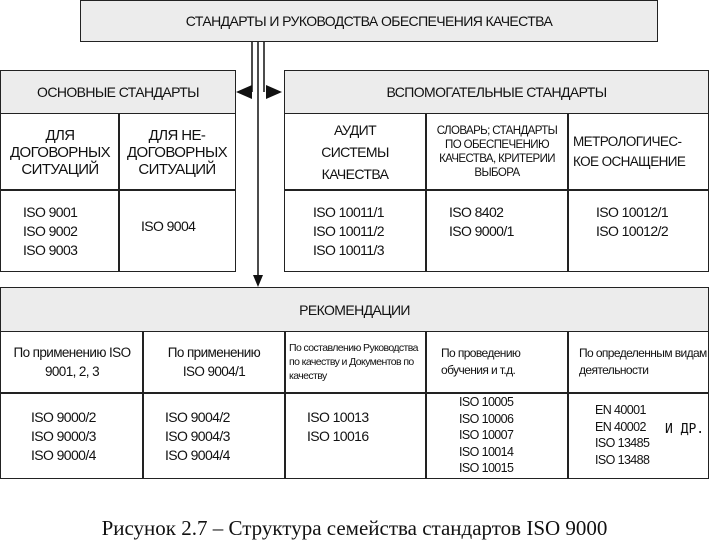  Describe the element at coordinates (486, 402) in the screenshot. I see `standard-item: ISO 10005` at that location.